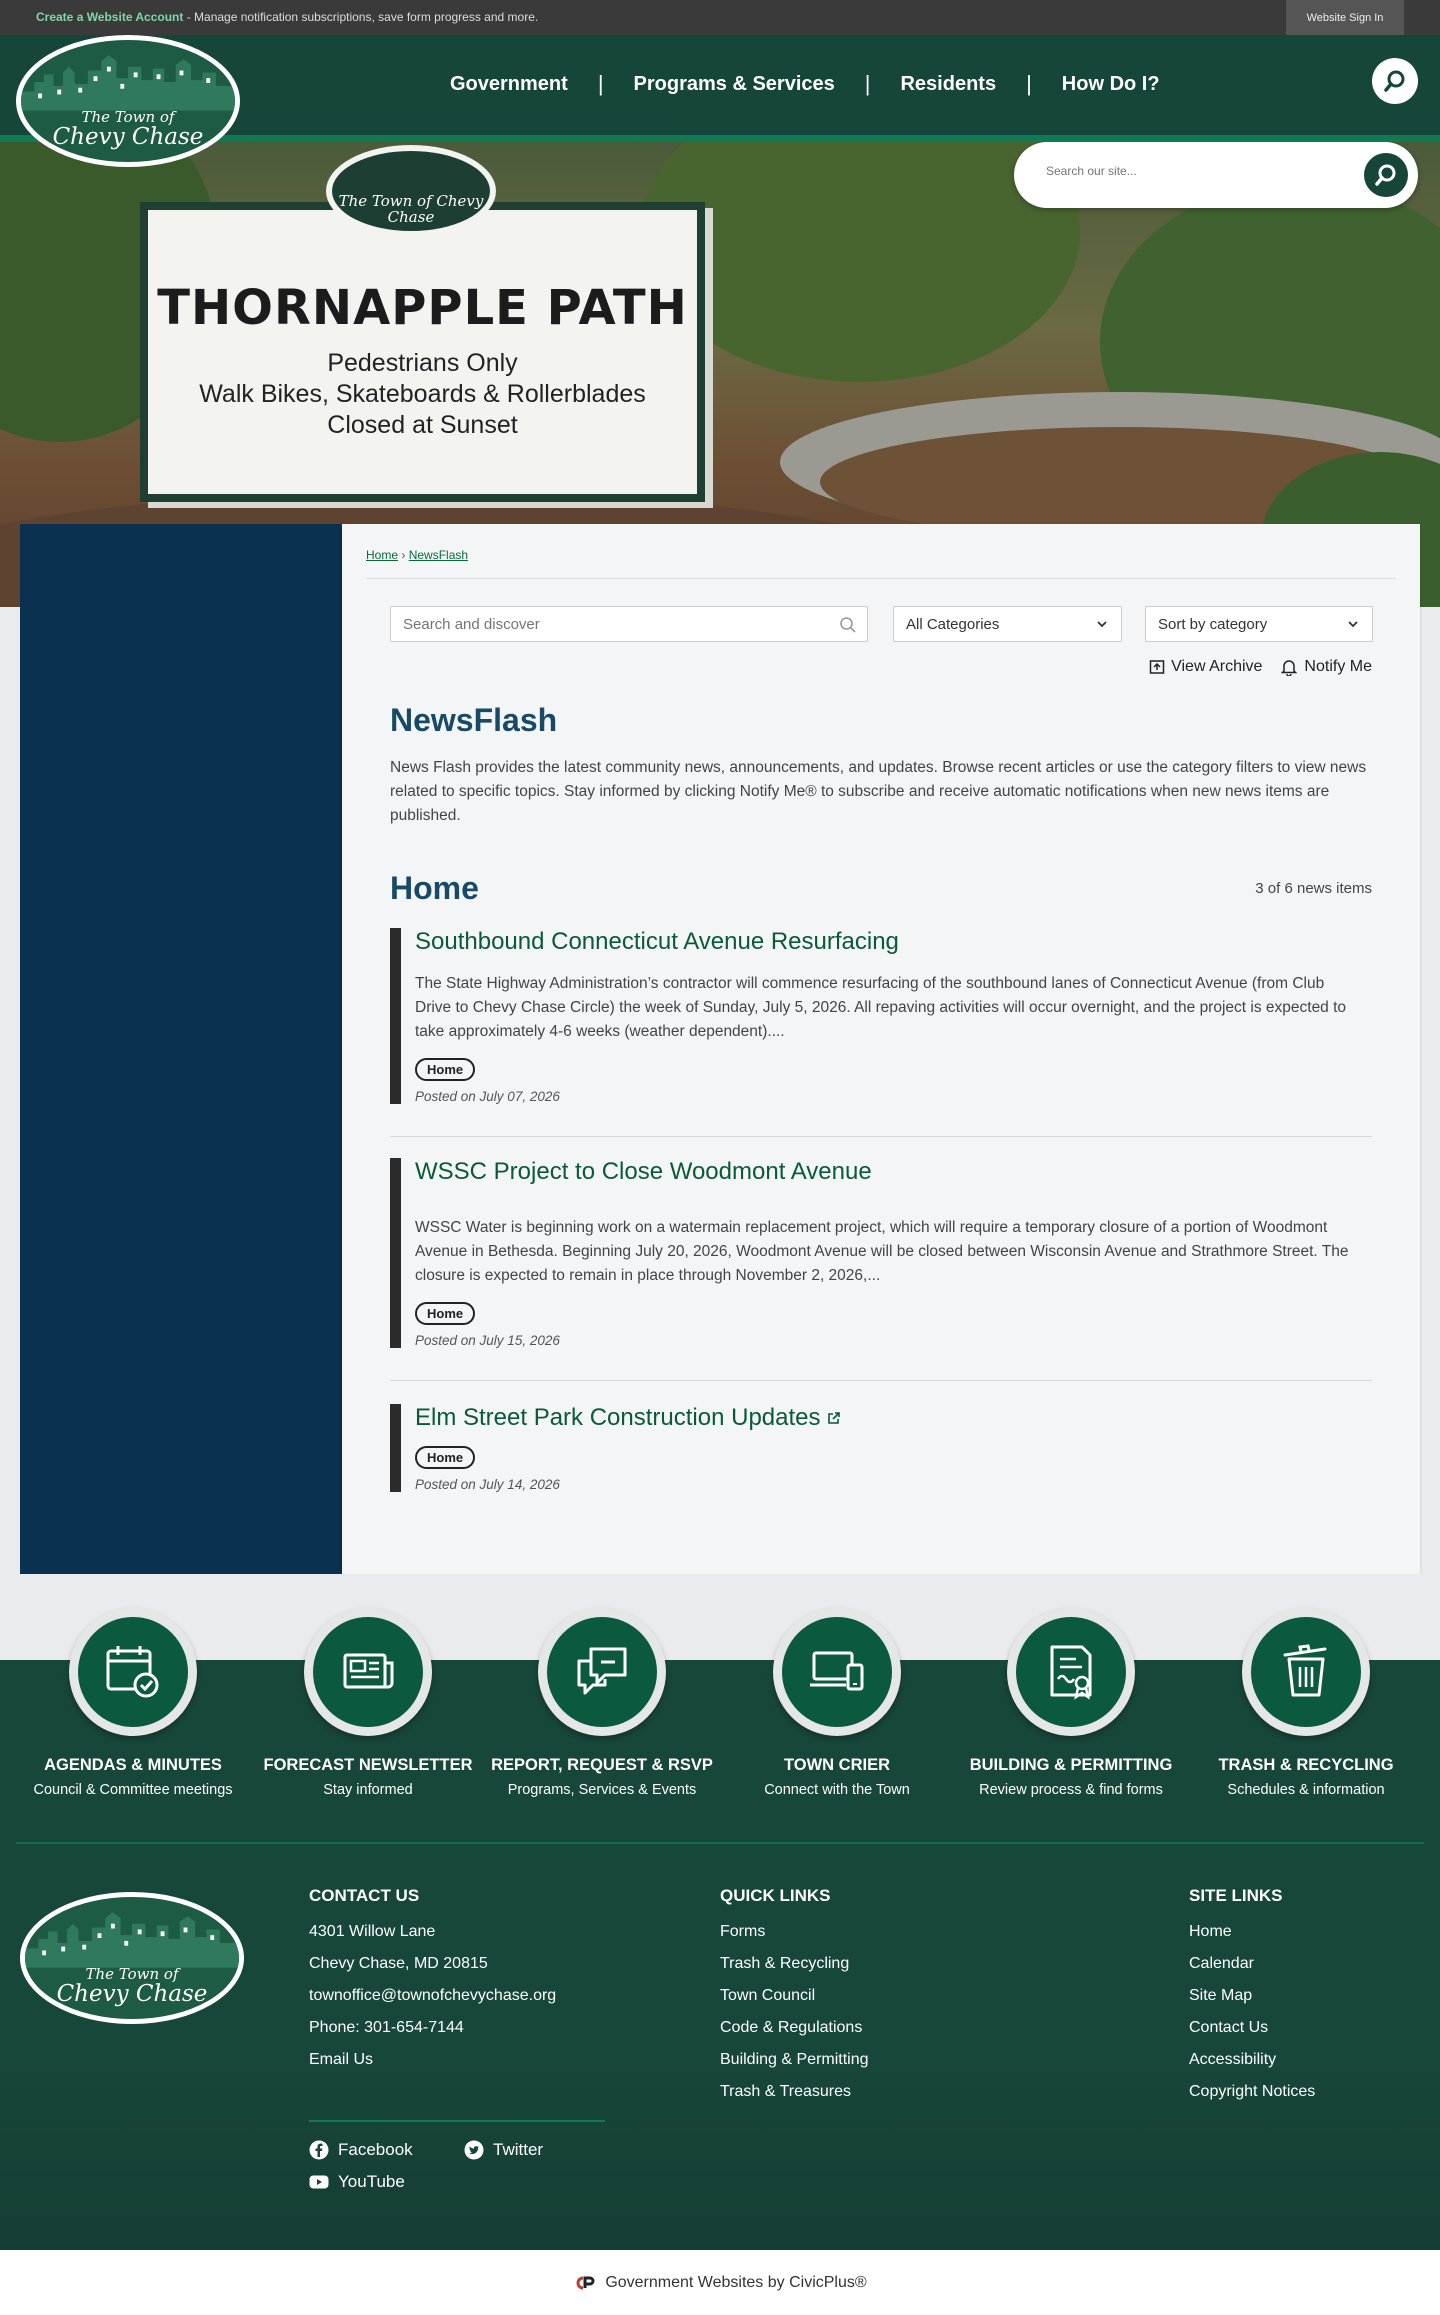 This screenshot has height=2315, width=1440. What do you see at coordinates (382, 555) in the screenshot?
I see `breadcrumb-home: Home` at bounding box center [382, 555].